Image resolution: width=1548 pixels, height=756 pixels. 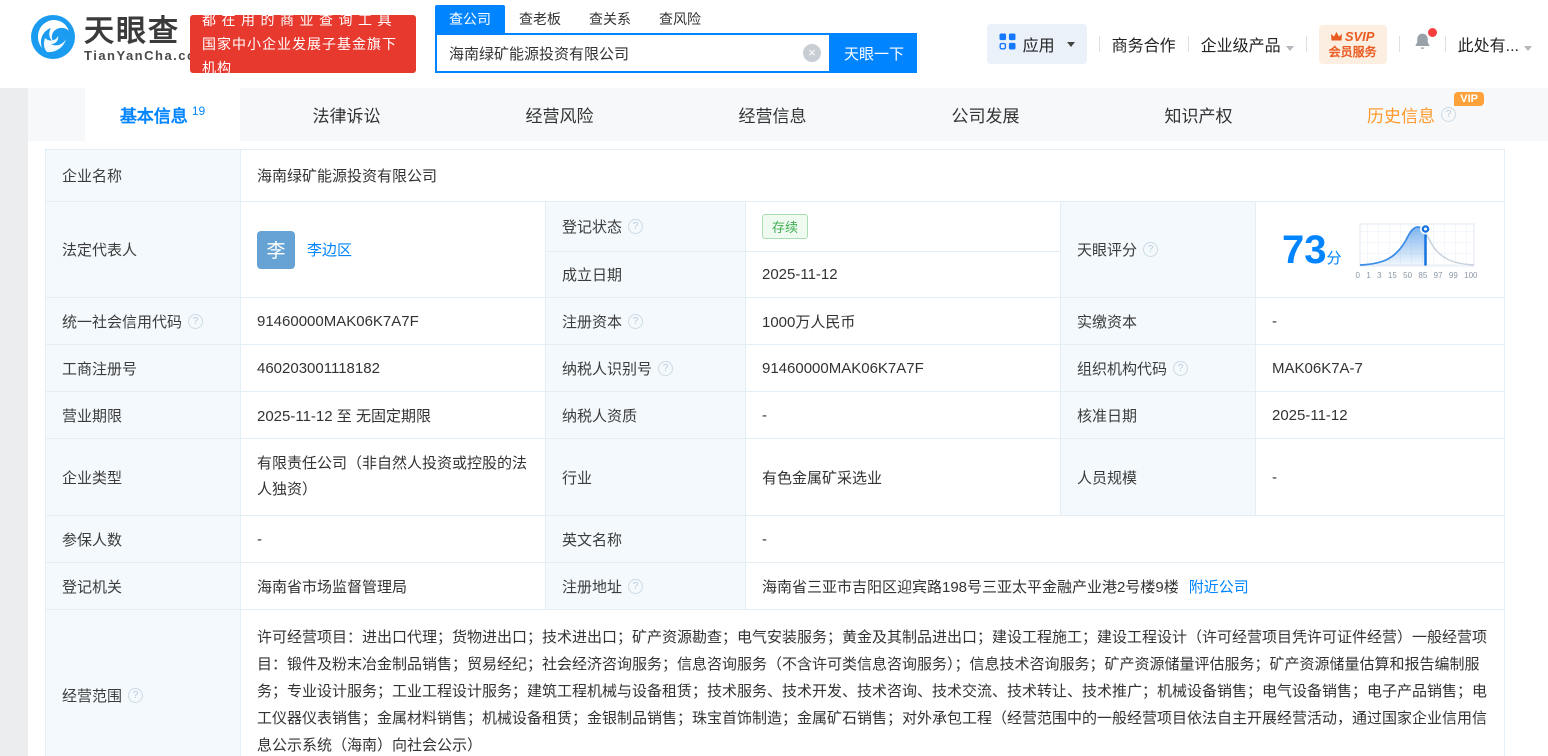 I want to click on establish-date-label: 成立日期, so click(x=646, y=274).